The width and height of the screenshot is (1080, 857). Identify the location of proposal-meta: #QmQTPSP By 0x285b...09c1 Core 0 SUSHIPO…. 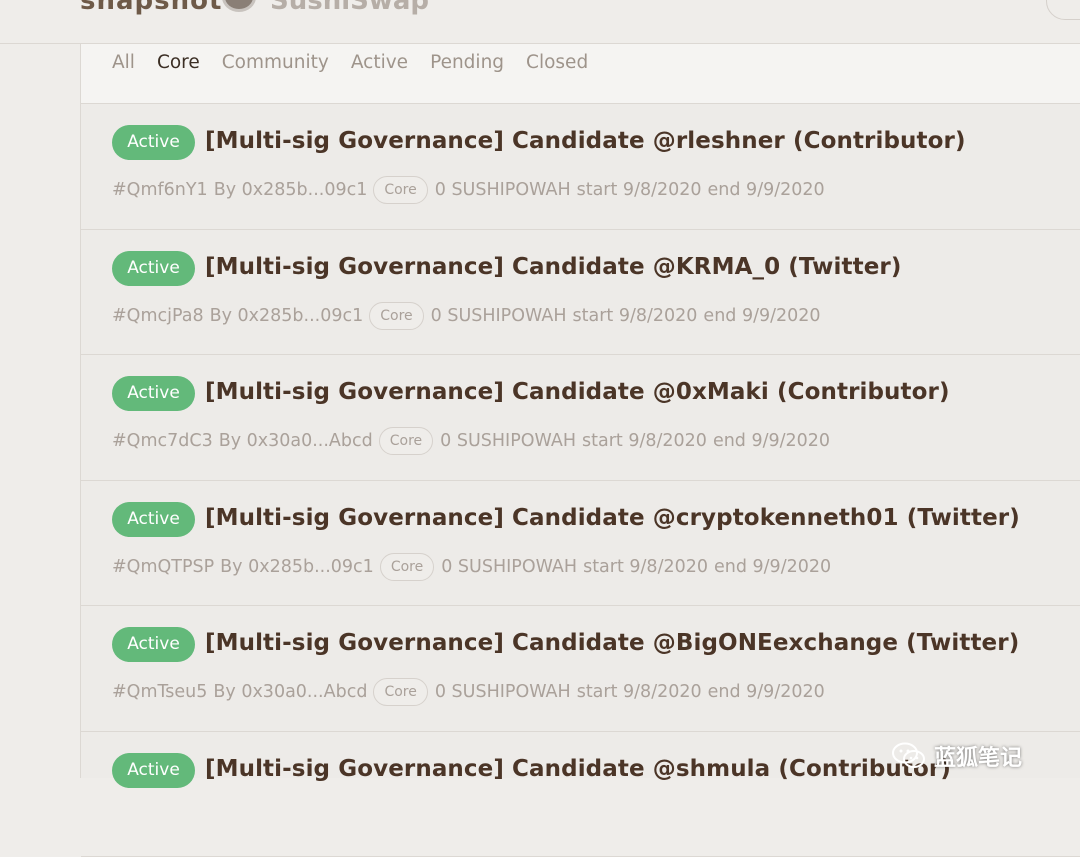
(471, 567).